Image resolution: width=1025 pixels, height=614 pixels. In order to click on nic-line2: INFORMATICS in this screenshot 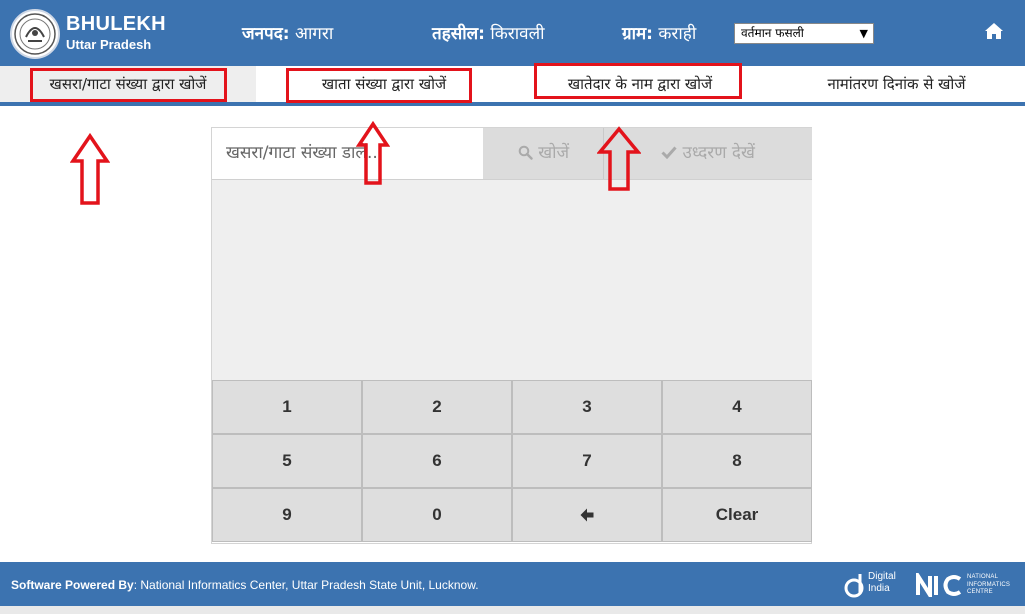, I will do `click(989, 584)`.